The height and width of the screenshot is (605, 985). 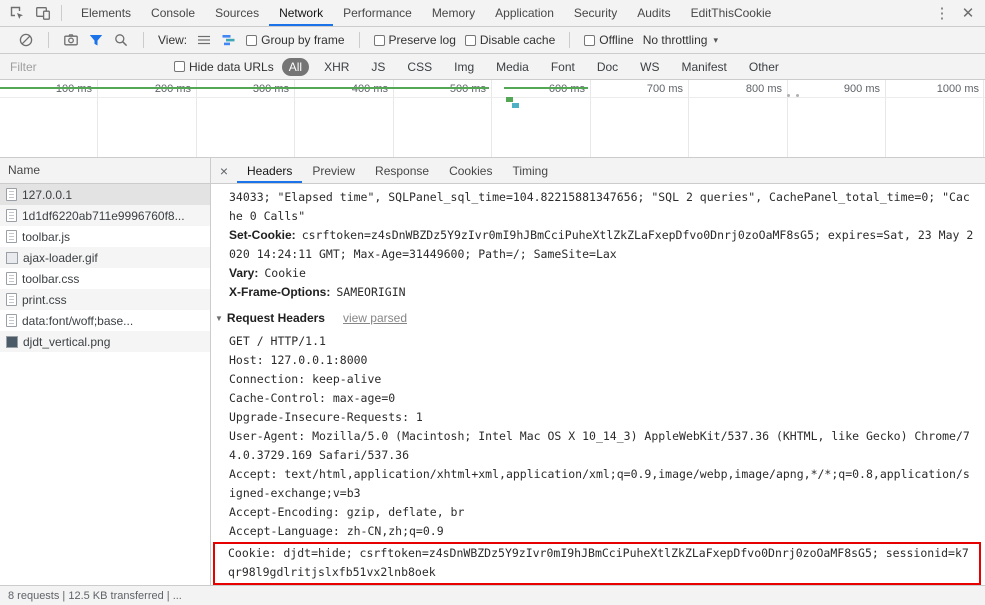 What do you see at coordinates (121, 40) in the screenshot?
I see `search-button` at bounding box center [121, 40].